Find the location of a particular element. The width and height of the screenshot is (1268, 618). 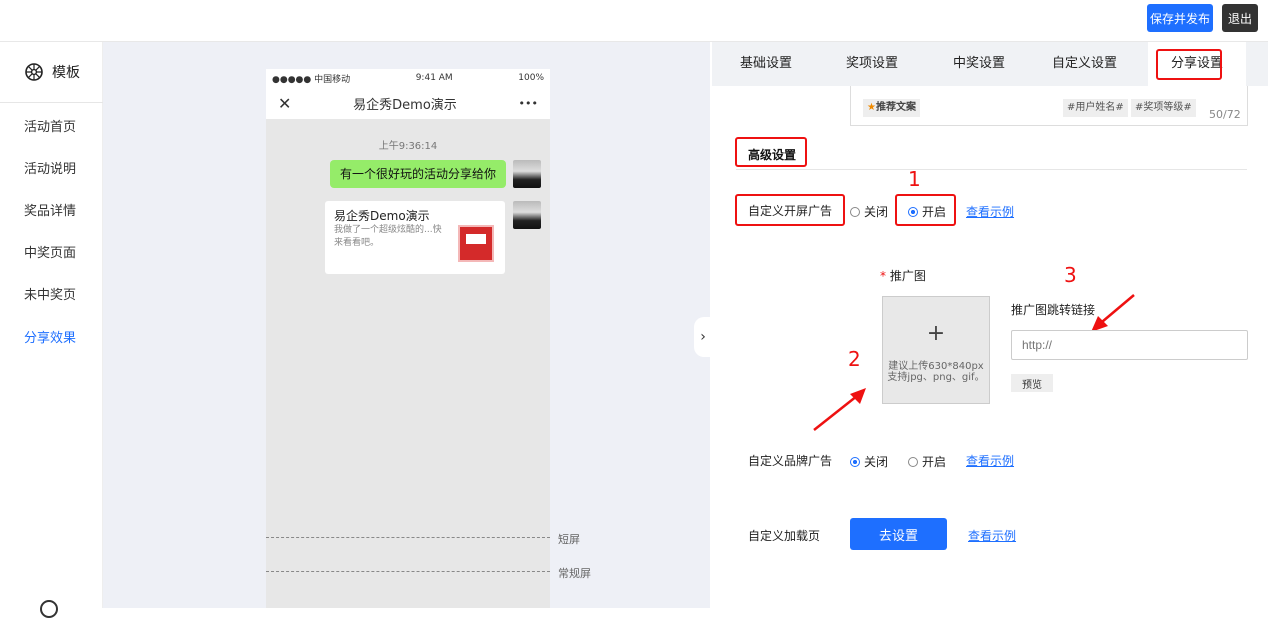

tab-win-settings: 中奖设置 is located at coordinates (979, 64).